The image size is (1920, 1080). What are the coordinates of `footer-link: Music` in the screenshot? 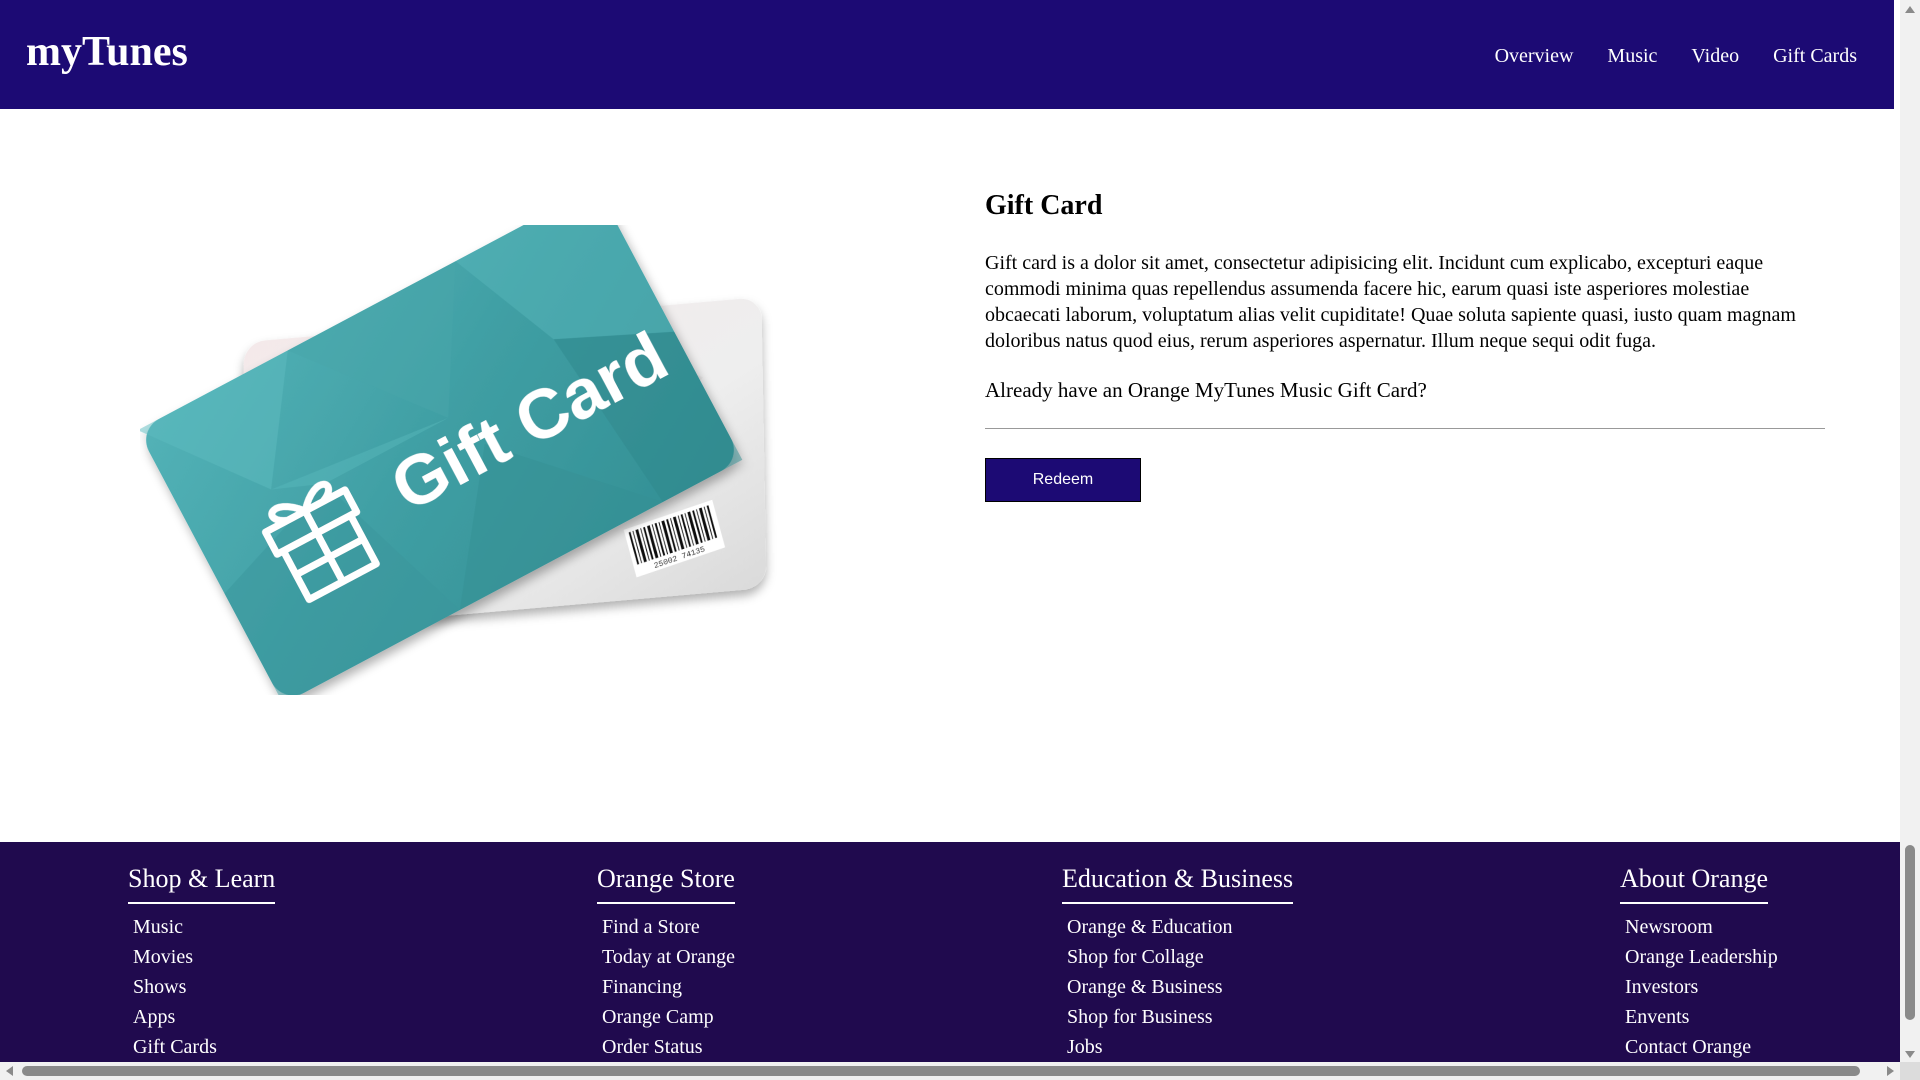 It's located at (204, 927).